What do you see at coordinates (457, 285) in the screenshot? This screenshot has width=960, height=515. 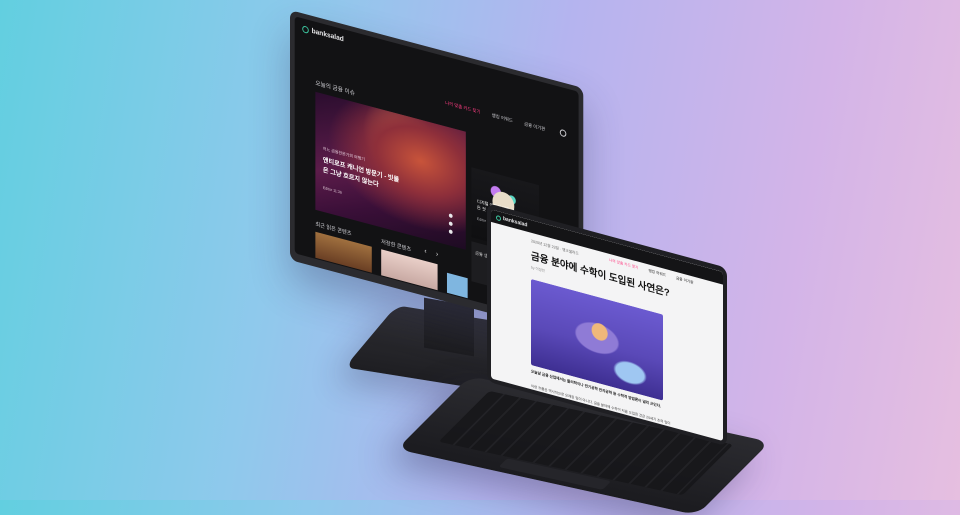 I see `saved-content-thumbnail` at bounding box center [457, 285].